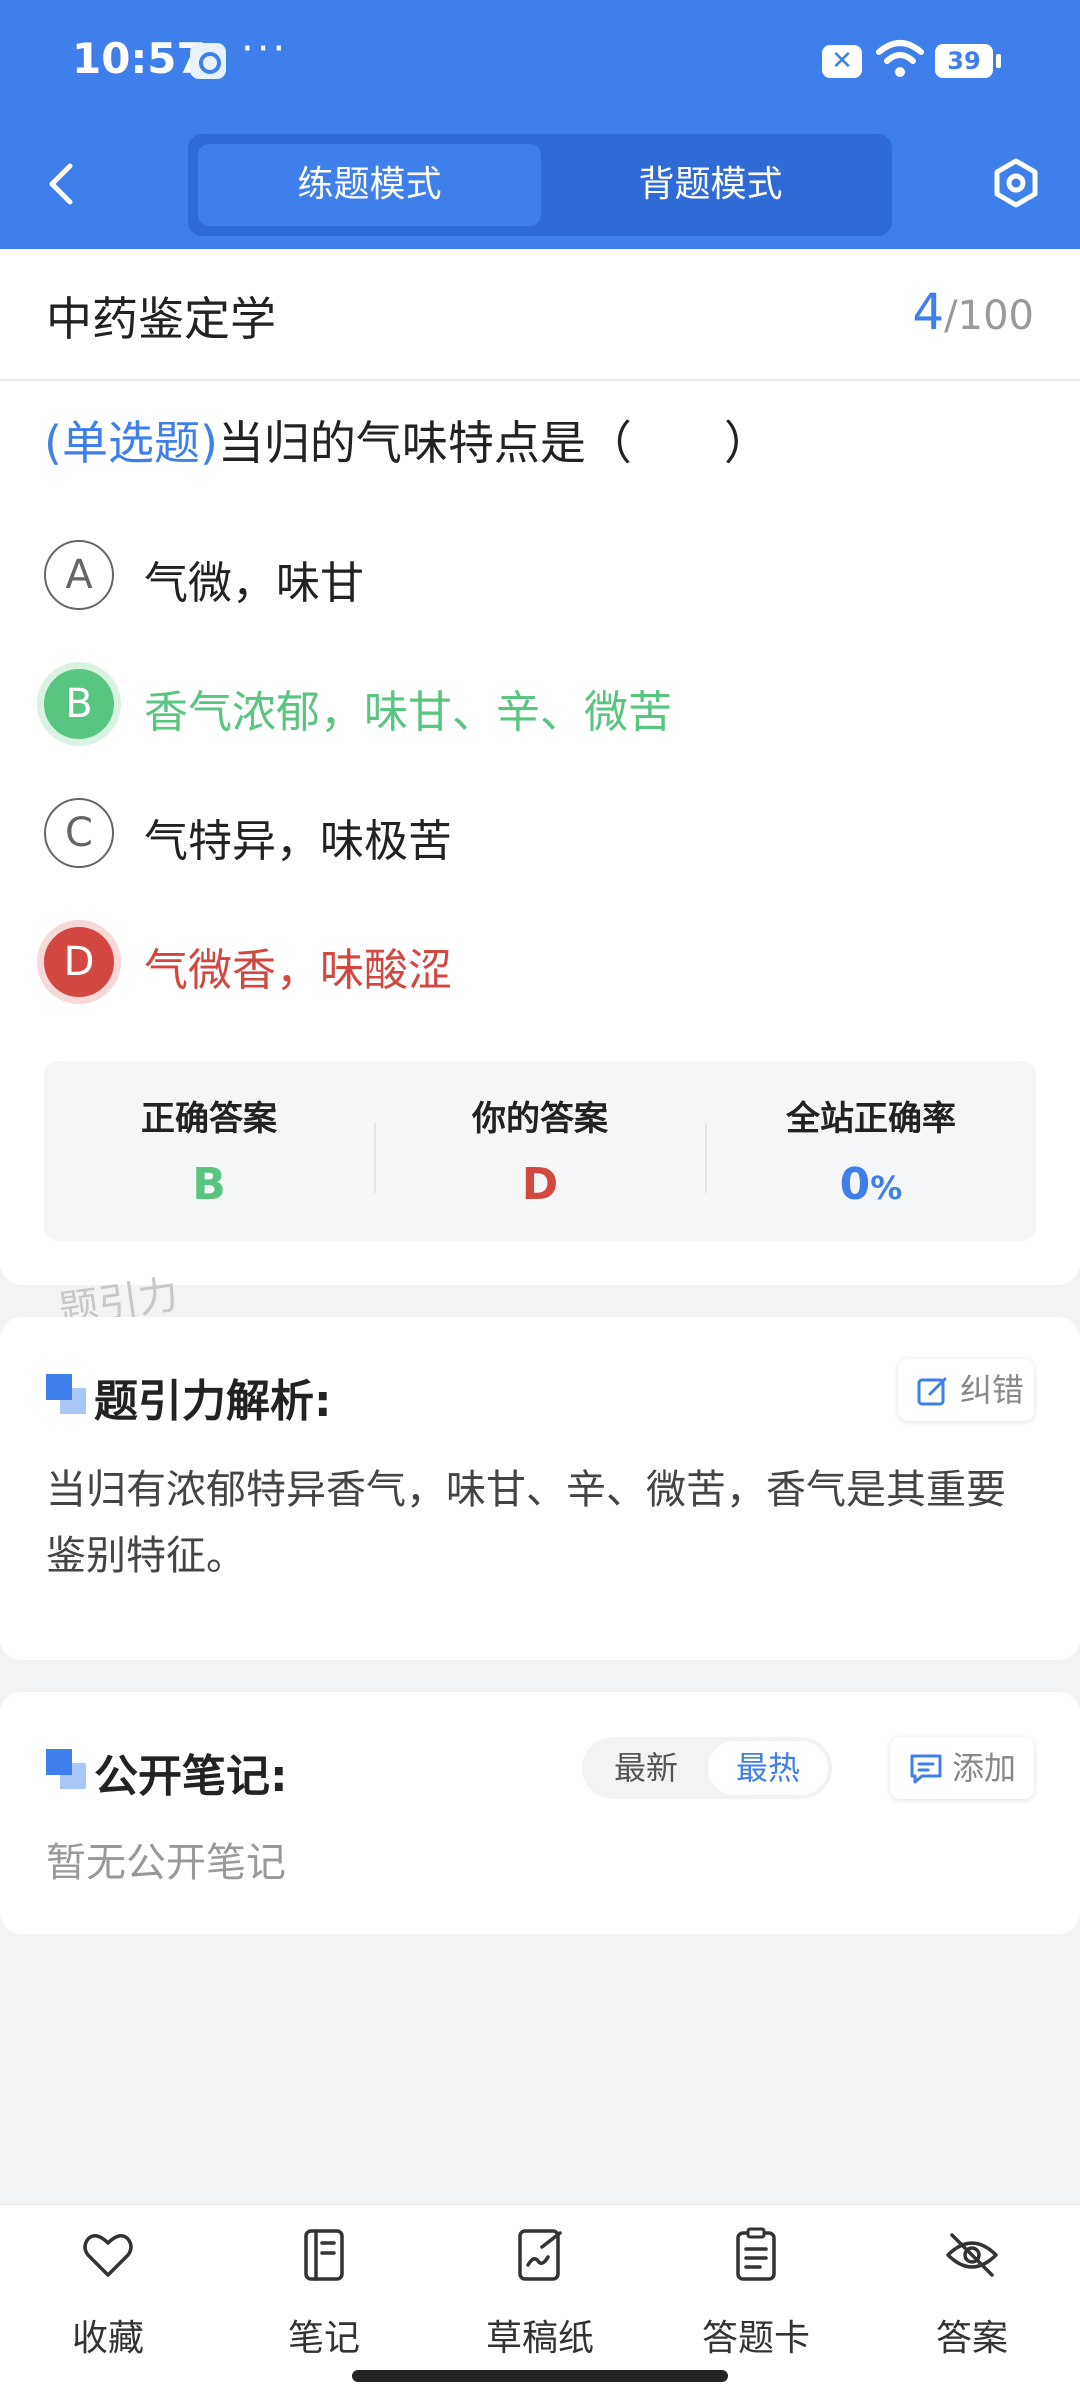 The width and height of the screenshot is (1080, 2401). I want to click on nav-label: 答题卡, so click(755, 2338).